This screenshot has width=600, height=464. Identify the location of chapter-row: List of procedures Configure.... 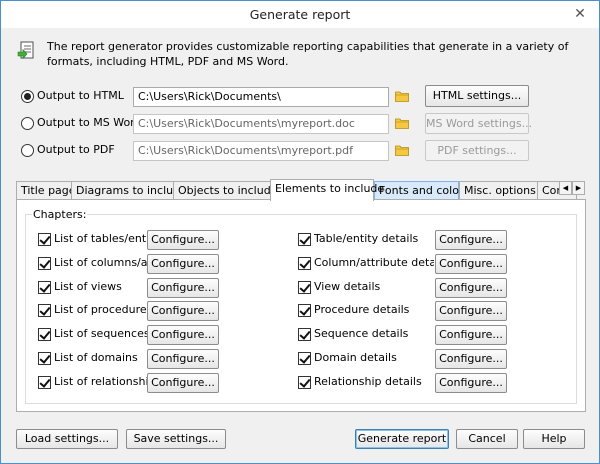
(158, 311).